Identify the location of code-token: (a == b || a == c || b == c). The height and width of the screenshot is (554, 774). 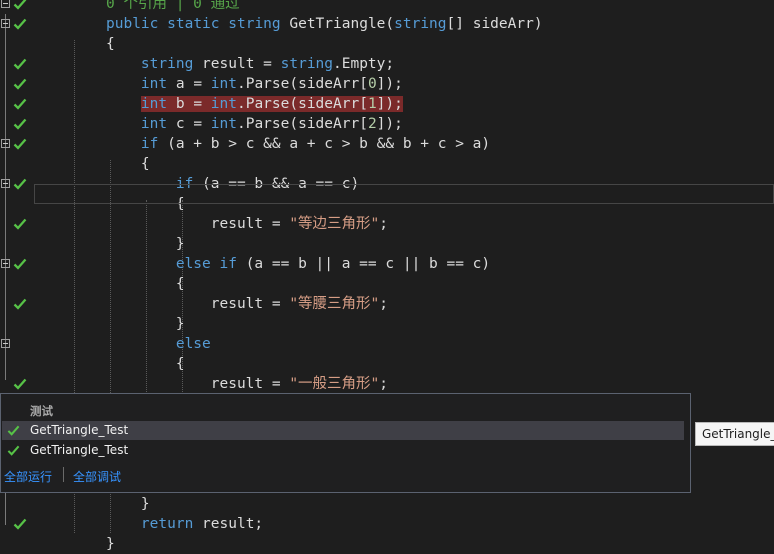
(363, 264).